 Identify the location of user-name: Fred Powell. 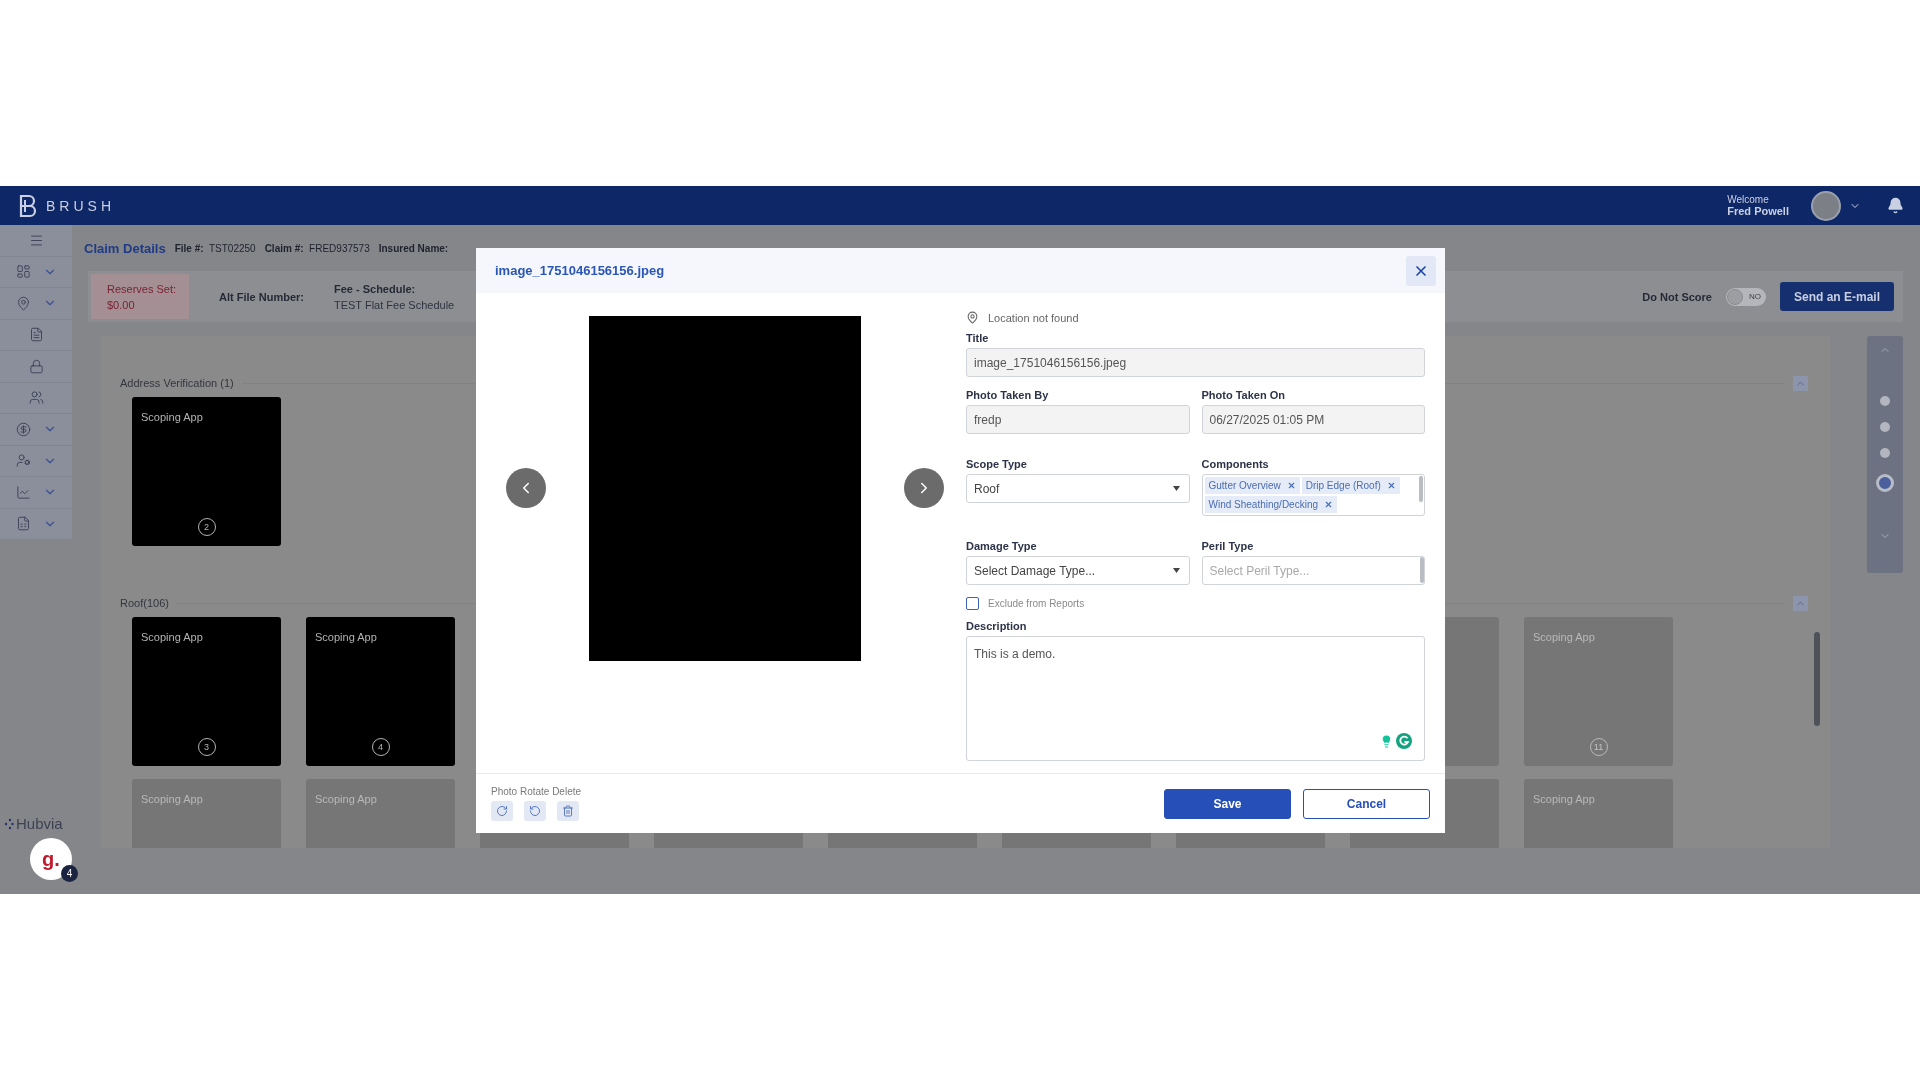
(1758, 211).